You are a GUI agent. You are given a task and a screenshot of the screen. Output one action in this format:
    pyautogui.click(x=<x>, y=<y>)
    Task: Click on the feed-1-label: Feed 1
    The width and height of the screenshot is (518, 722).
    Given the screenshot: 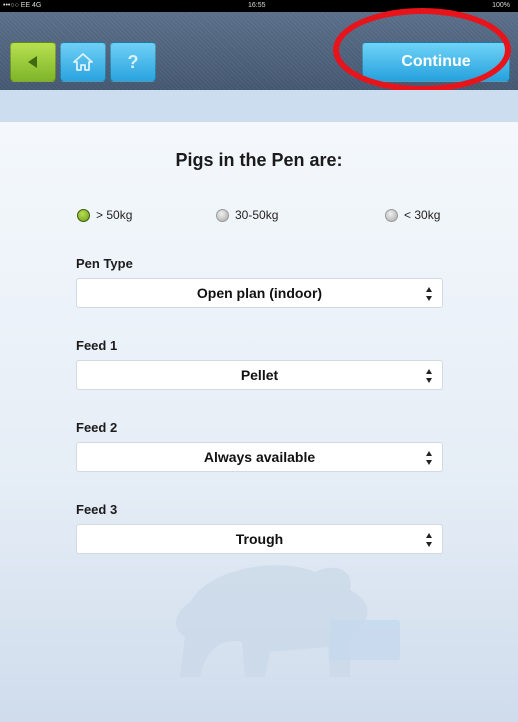 What is the action you would take?
    pyautogui.click(x=97, y=345)
    